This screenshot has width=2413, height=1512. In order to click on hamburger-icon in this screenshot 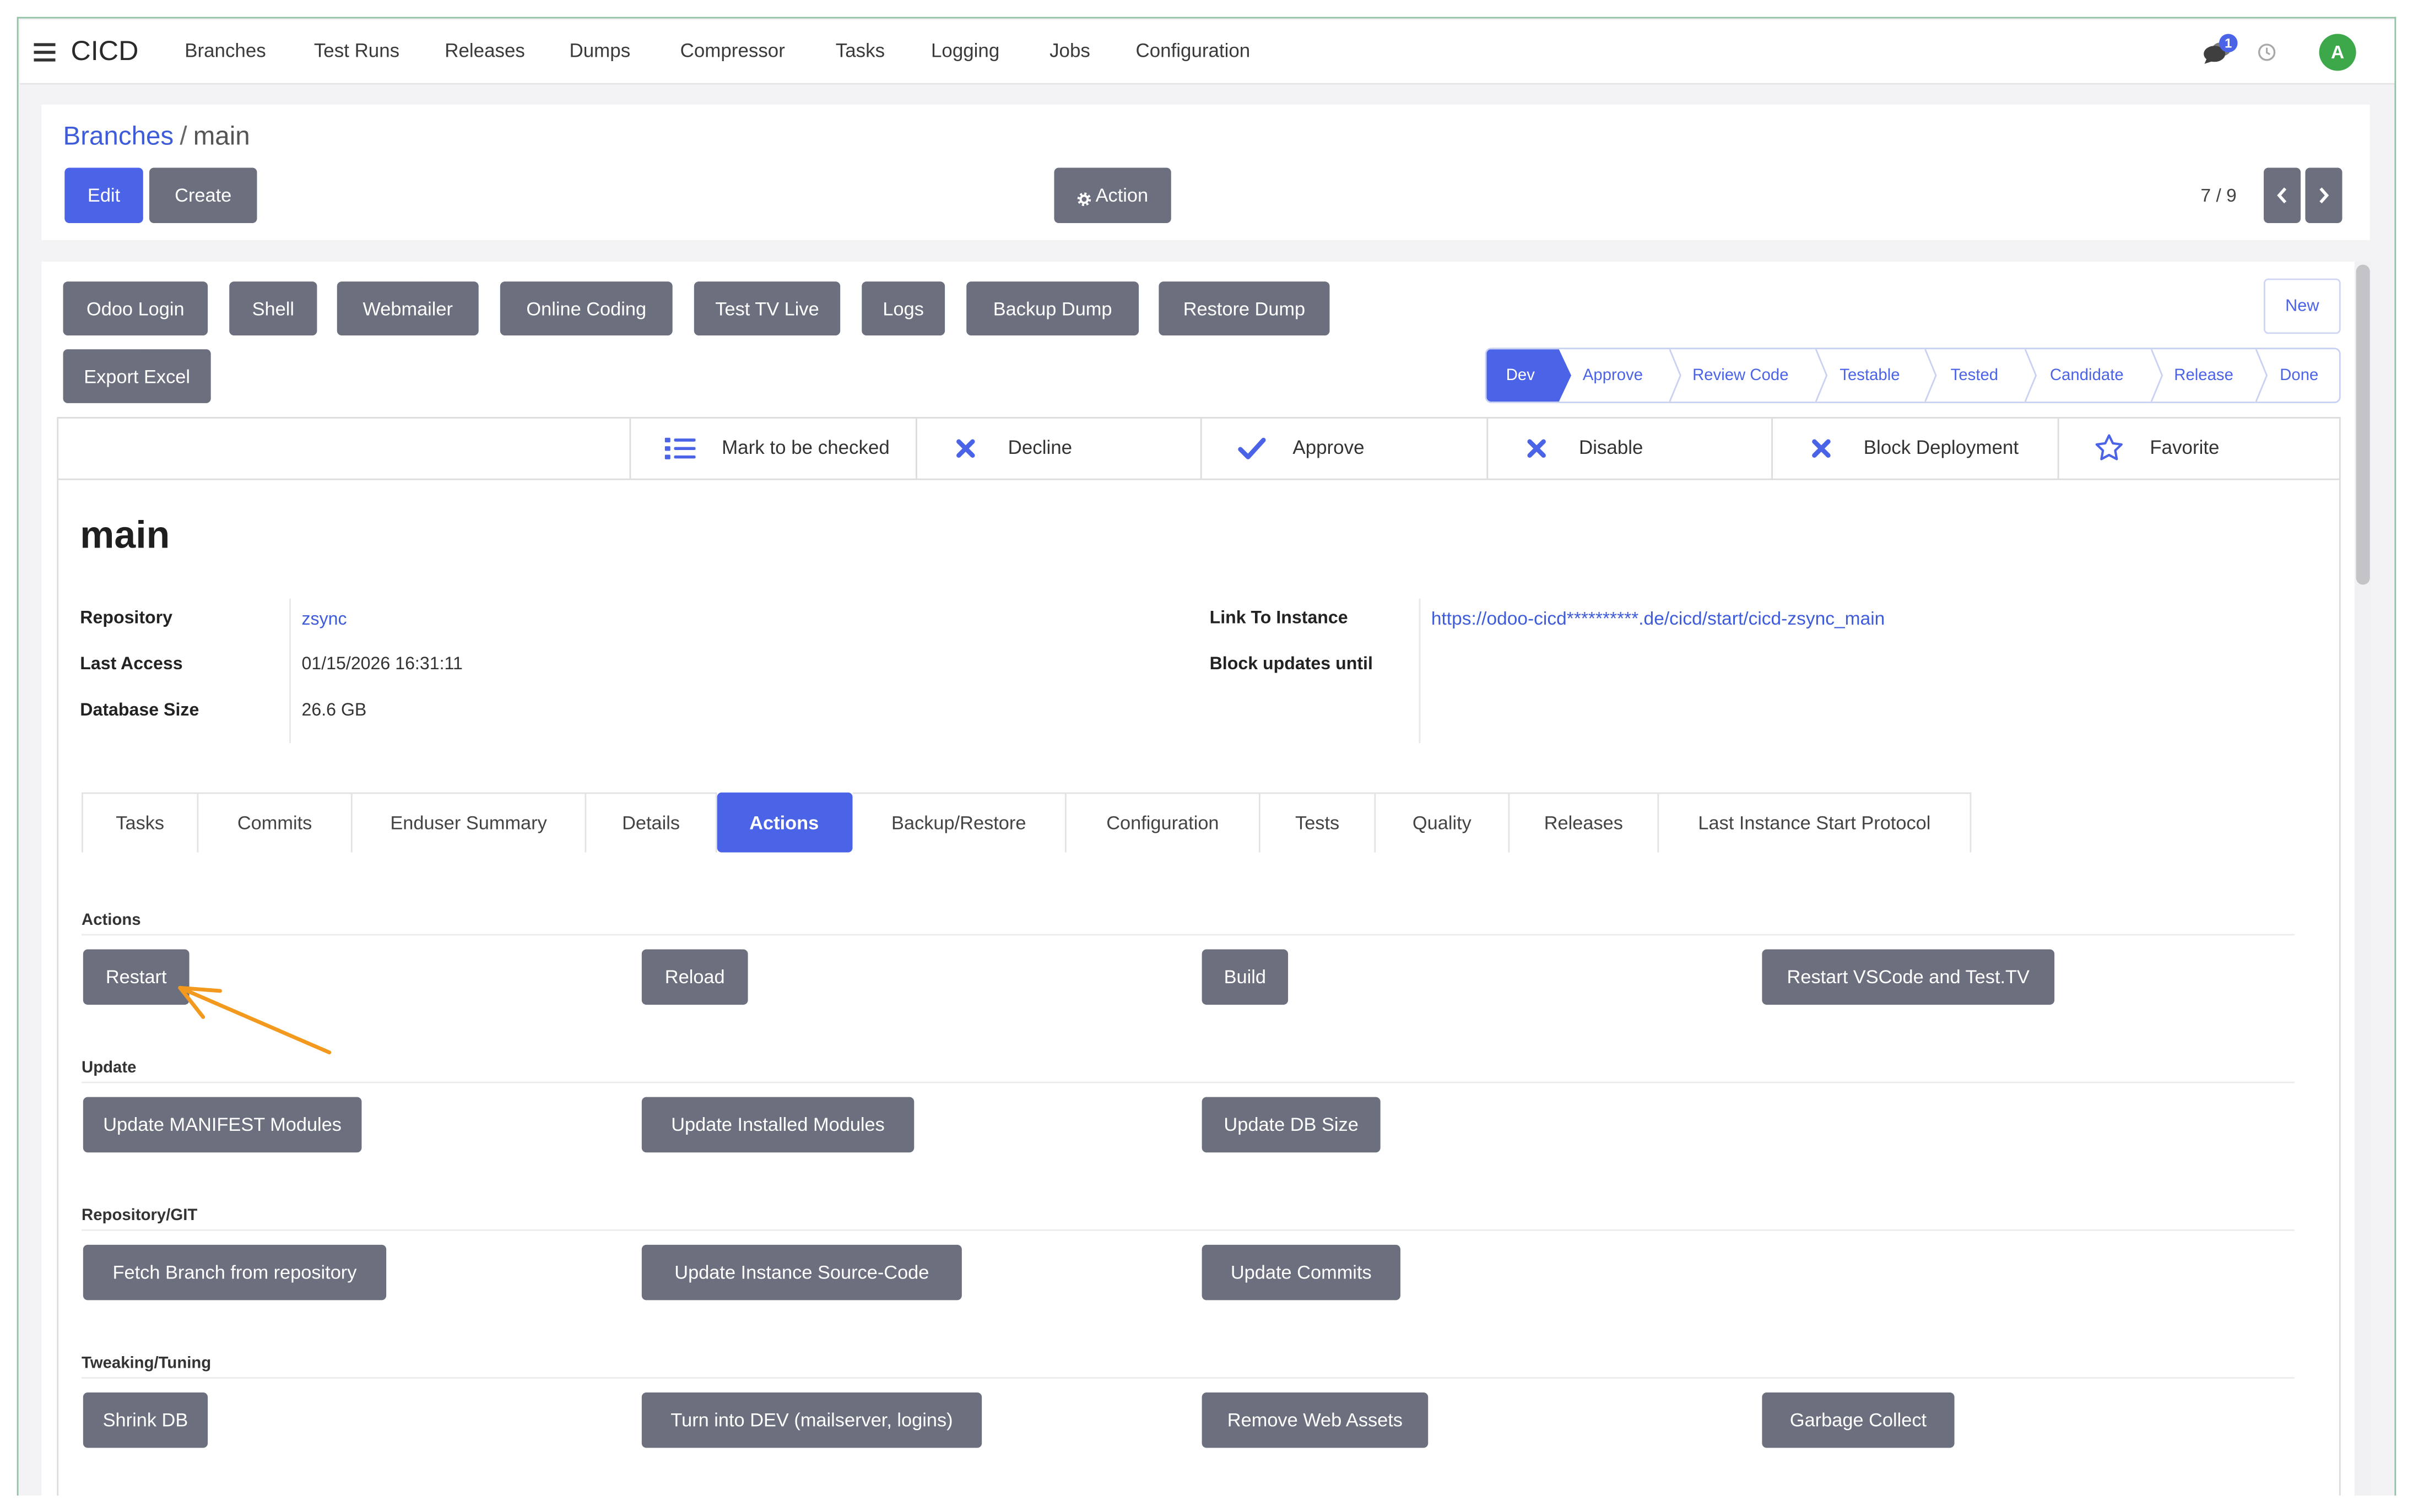, I will do `click(45, 52)`.